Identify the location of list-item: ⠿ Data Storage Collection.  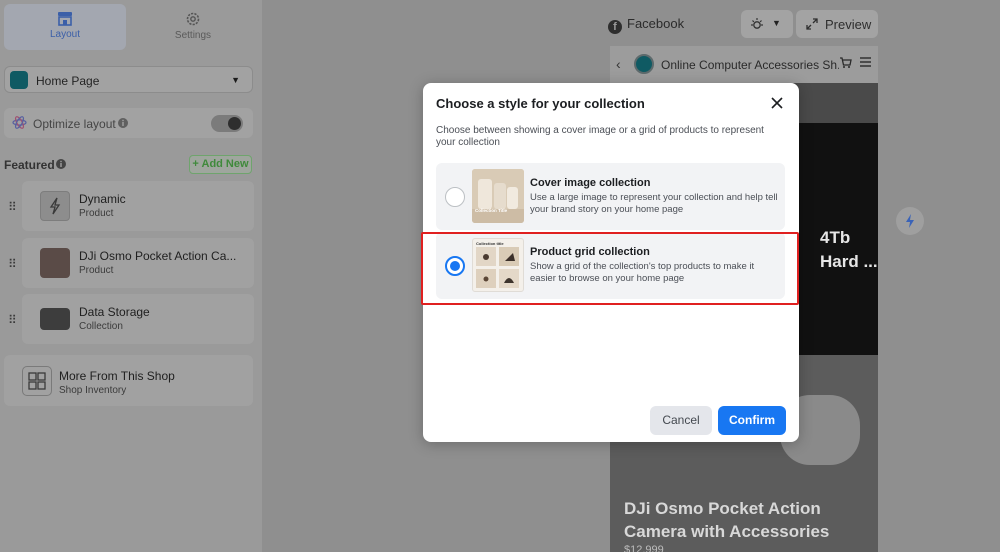
(131, 319).